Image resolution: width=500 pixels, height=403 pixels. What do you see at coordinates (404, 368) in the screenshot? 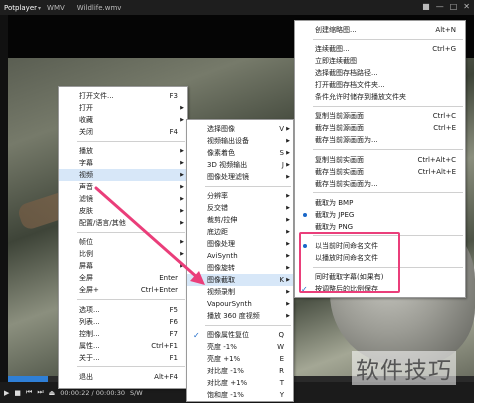
I see `watermark-text: 软件技巧` at bounding box center [404, 368].